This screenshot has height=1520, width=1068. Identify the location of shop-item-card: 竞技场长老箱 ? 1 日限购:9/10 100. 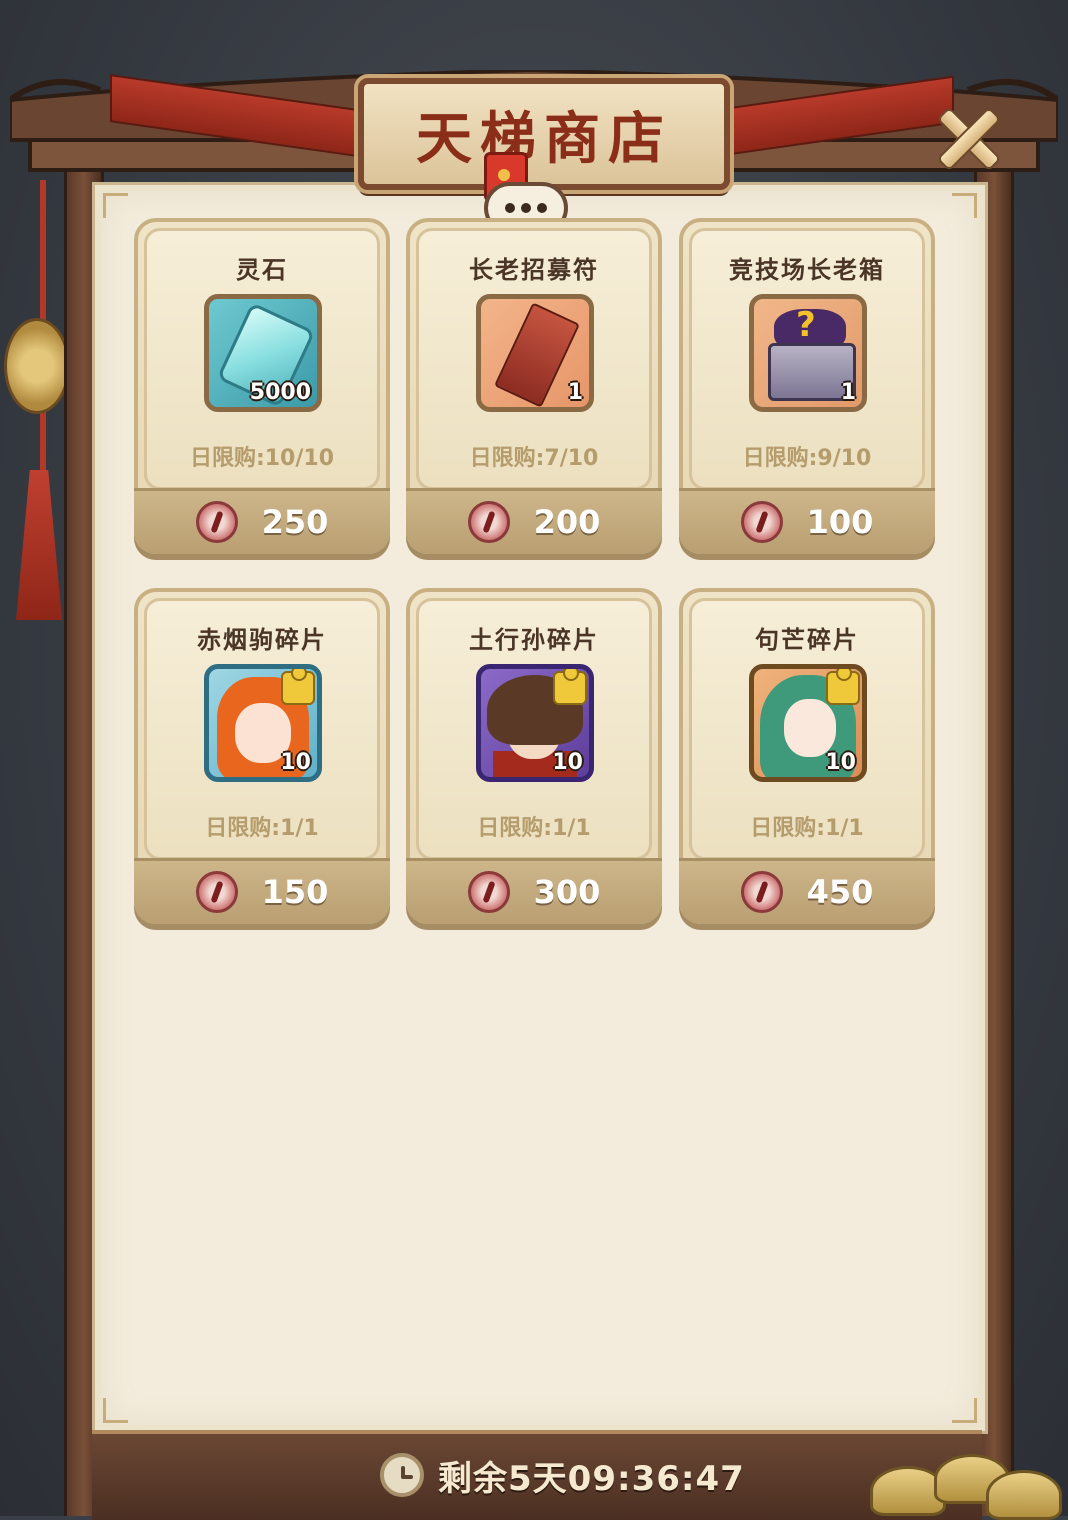
(807, 386).